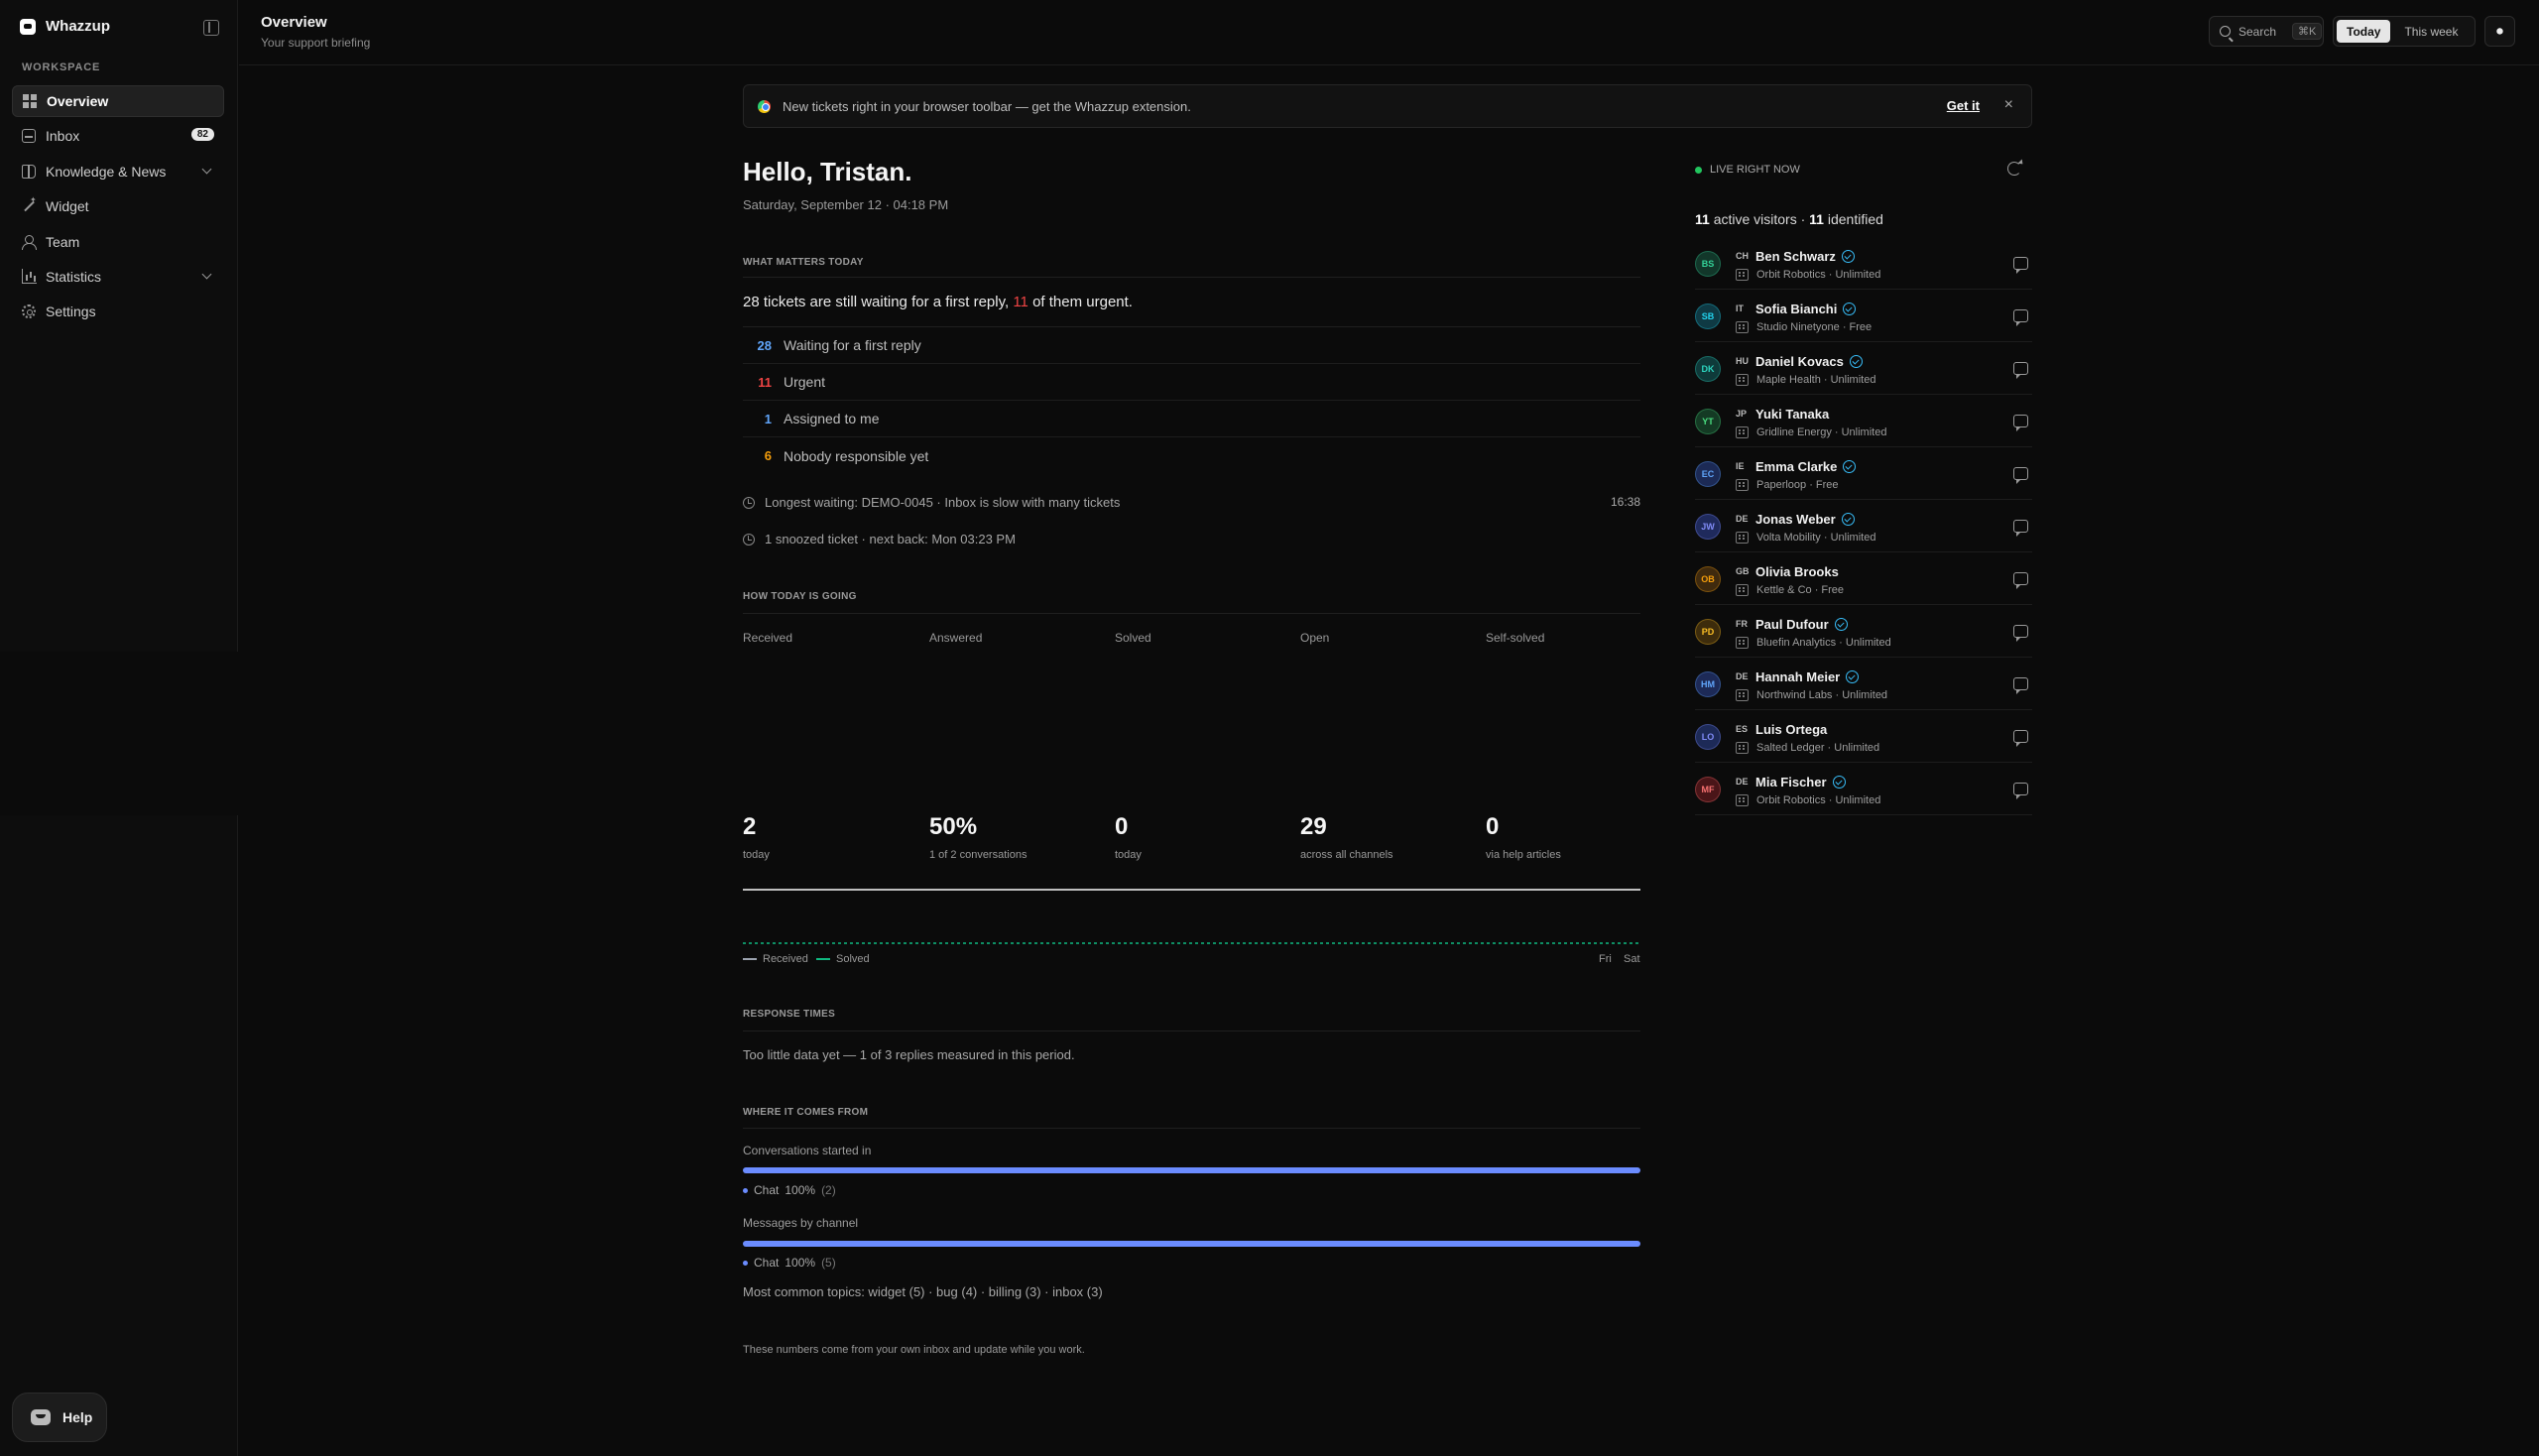 This screenshot has height=1456, width=2539. Describe the element at coordinates (1822, 432) in the screenshot. I see `visitor-company: Gridline Energy · Unlimited` at that location.